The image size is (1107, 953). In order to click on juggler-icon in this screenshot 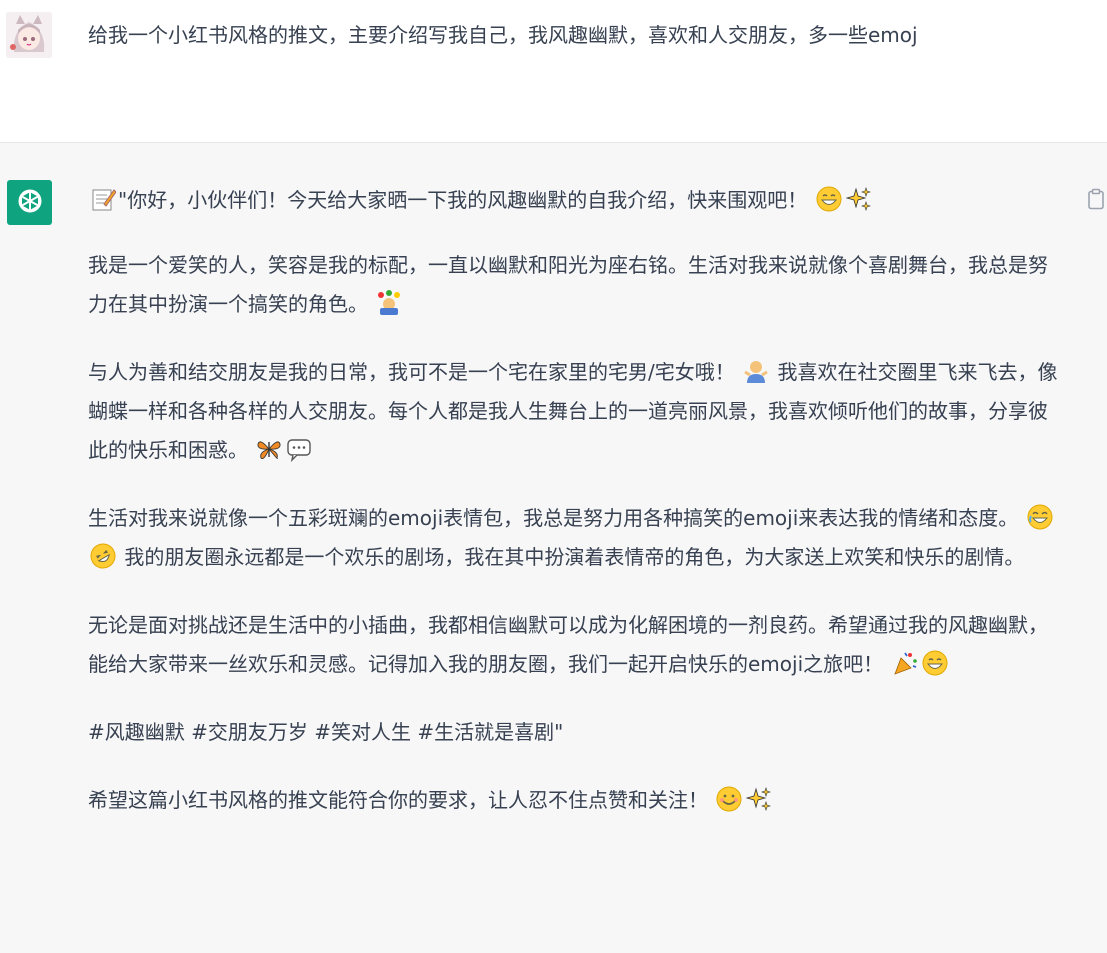, I will do `click(389, 302)`.